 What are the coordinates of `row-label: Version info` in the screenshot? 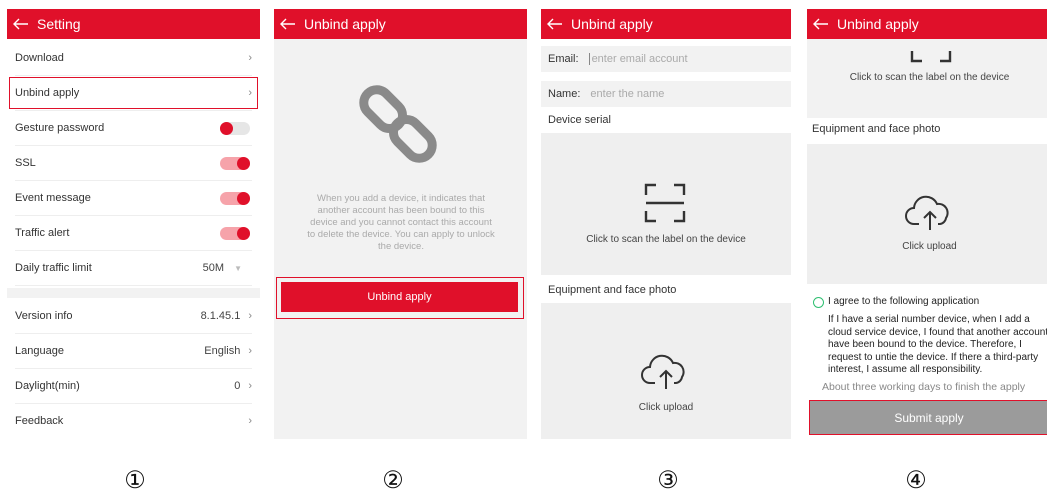 It's located at (44, 316).